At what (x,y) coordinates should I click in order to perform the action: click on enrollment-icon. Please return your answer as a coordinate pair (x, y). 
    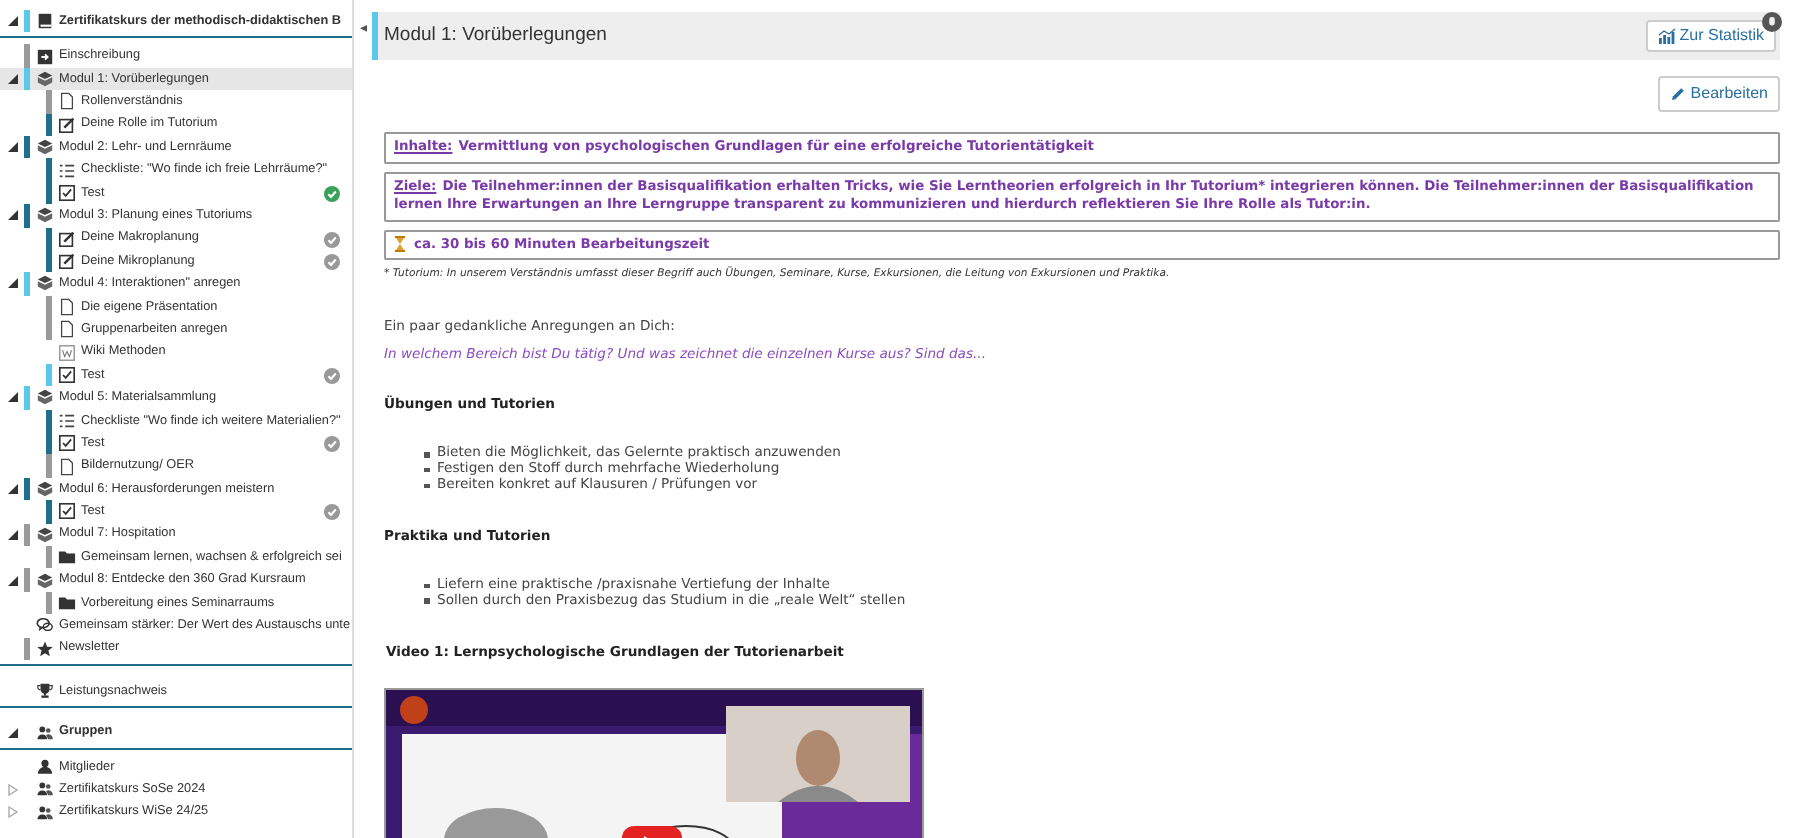
    Looking at the image, I should click on (44, 56).